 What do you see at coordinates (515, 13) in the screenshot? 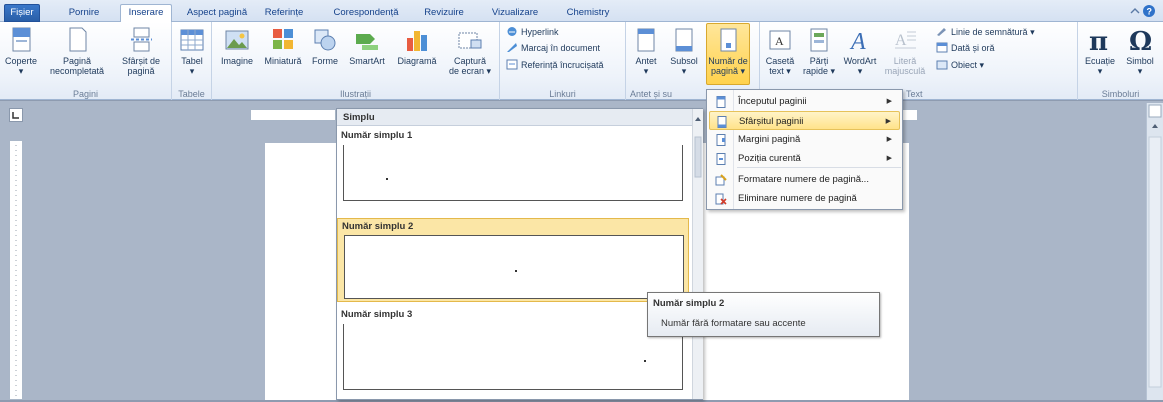
I see `tab-view: Vizualizare` at bounding box center [515, 13].